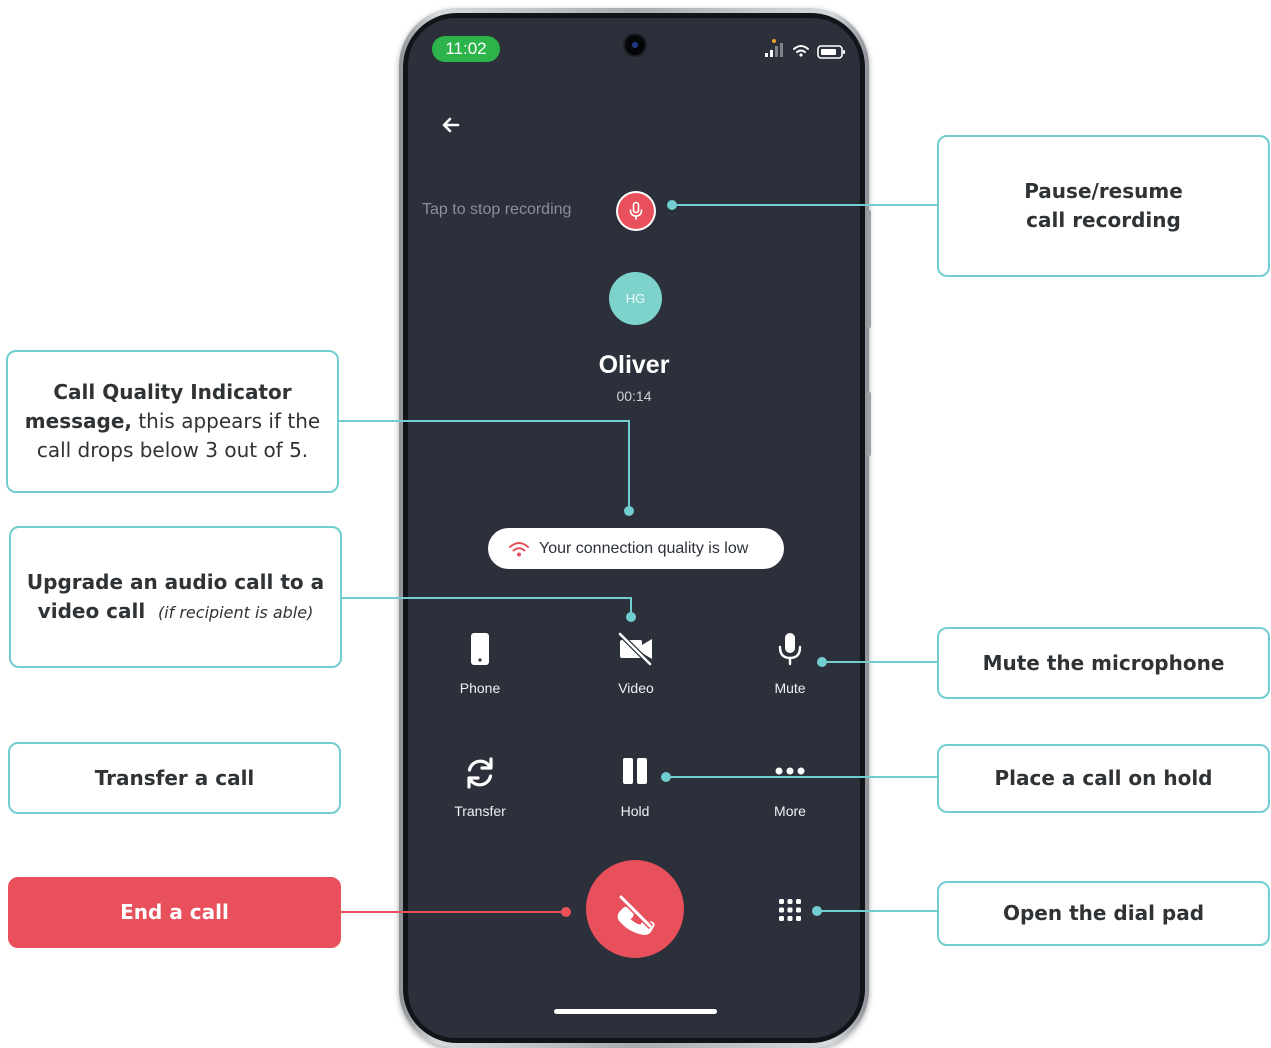  What do you see at coordinates (78, 421) in the screenshot?
I see `callout-quality-bold2: message,` at bounding box center [78, 421].